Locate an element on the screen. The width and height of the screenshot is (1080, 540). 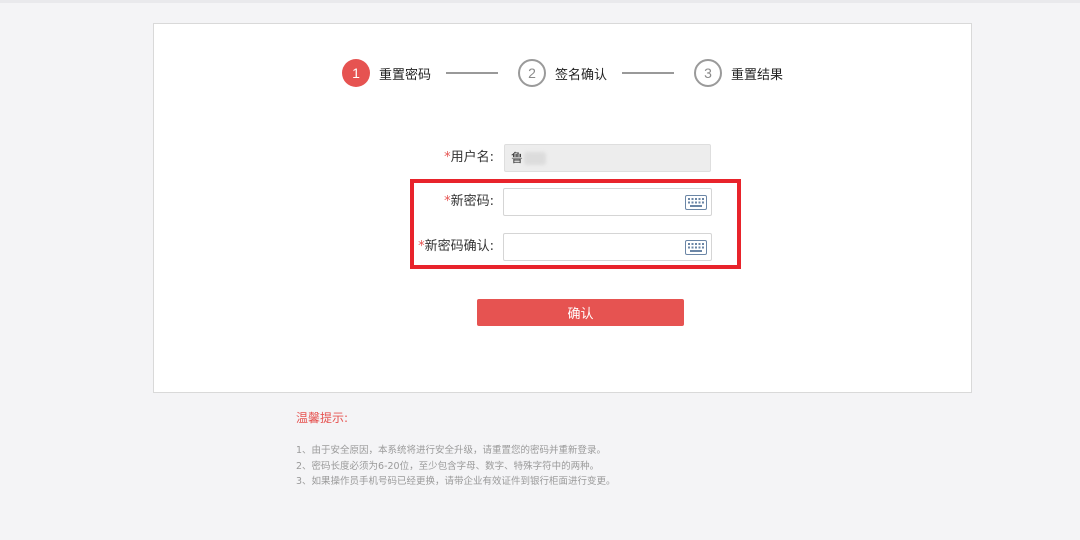
top-divider is located at coordinates (540, 1).